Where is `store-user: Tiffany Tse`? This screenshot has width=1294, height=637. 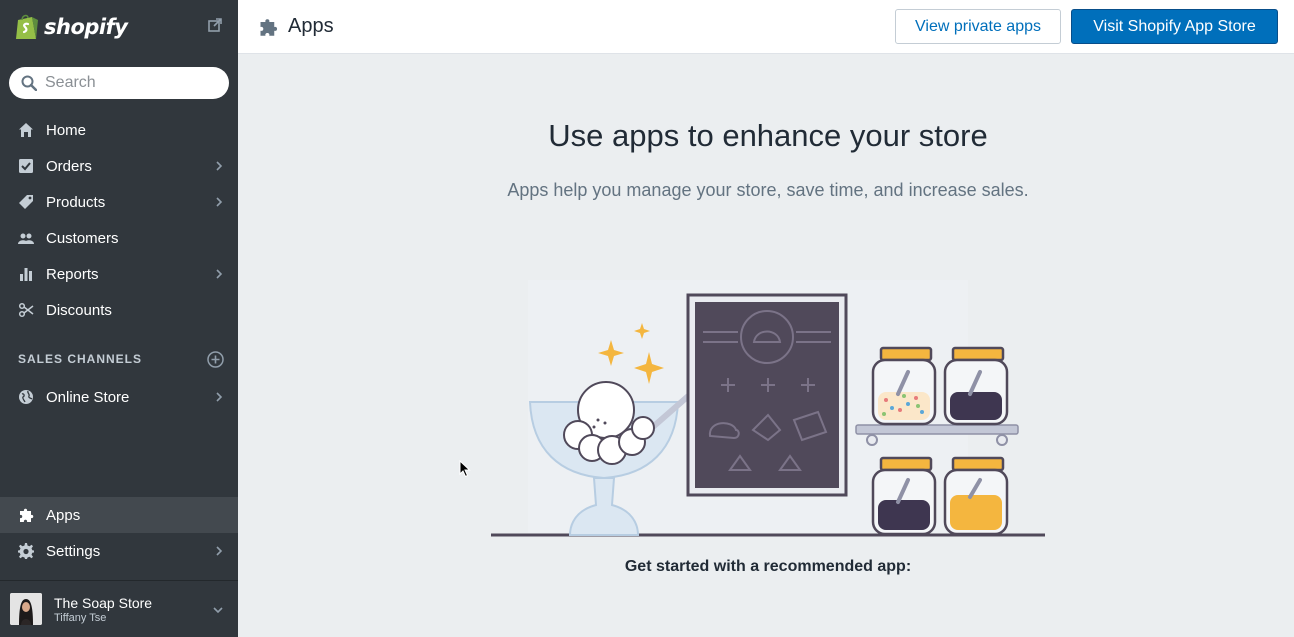 store-user: Tiffany Tse is located at coordinates (80, 617).